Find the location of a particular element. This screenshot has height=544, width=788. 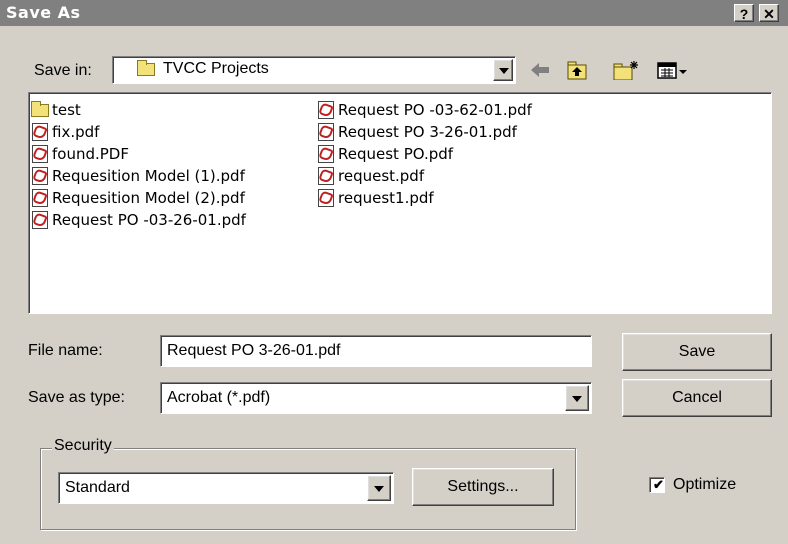

back-arrow-icon is located at coordinates (540, 70).